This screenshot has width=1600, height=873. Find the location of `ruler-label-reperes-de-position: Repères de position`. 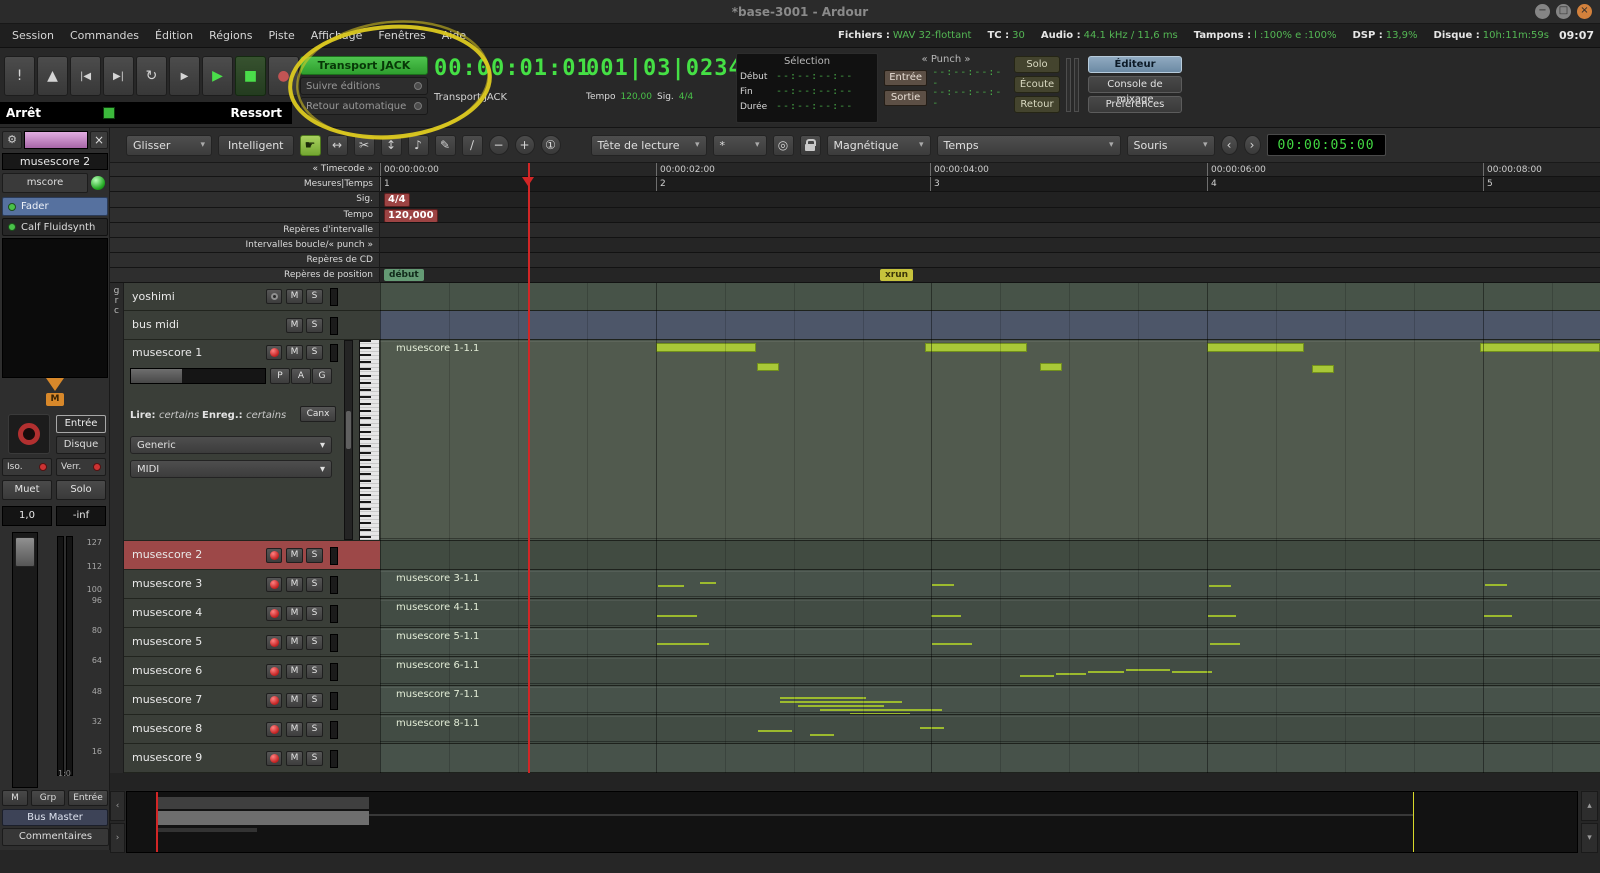

ruler-label-reperes-de-position: Repères de position is located at coordinates (244, 275).